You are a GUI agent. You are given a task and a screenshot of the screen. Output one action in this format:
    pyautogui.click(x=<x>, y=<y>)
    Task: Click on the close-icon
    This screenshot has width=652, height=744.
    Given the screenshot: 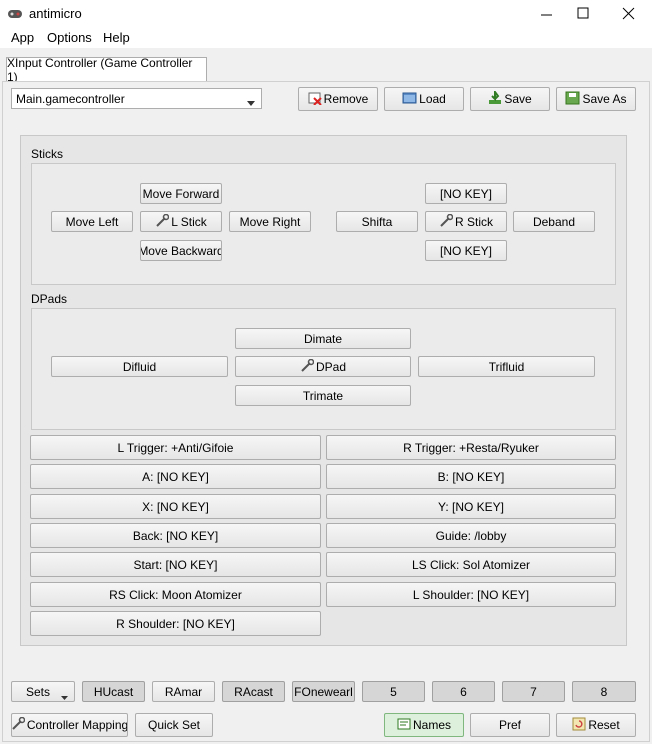 What is the action you would take?
    pyautogui.click(x=629, y=14)
    